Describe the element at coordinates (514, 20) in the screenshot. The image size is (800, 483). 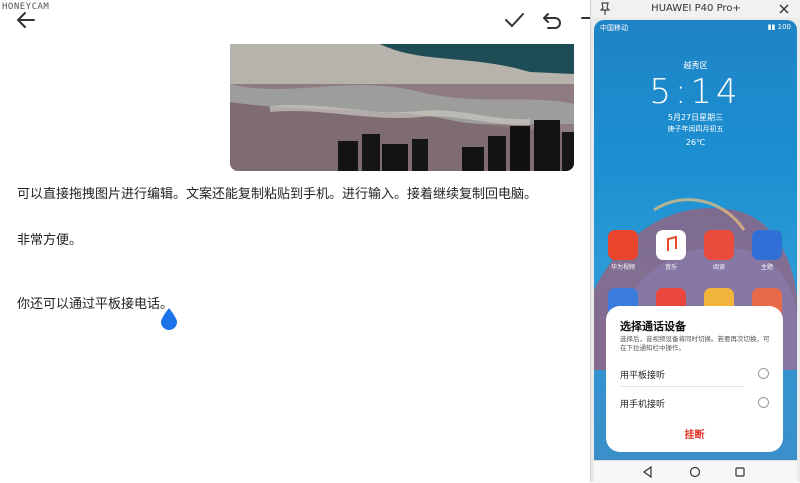
I see `check-icon` at that location.